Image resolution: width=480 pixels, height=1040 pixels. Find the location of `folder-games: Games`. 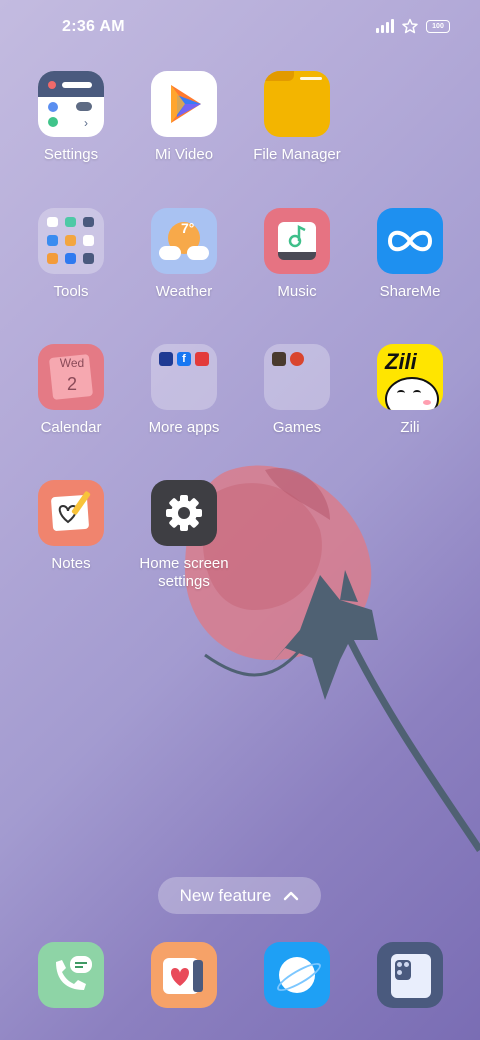

folder-games: Games is located at coordinates (297, 390).